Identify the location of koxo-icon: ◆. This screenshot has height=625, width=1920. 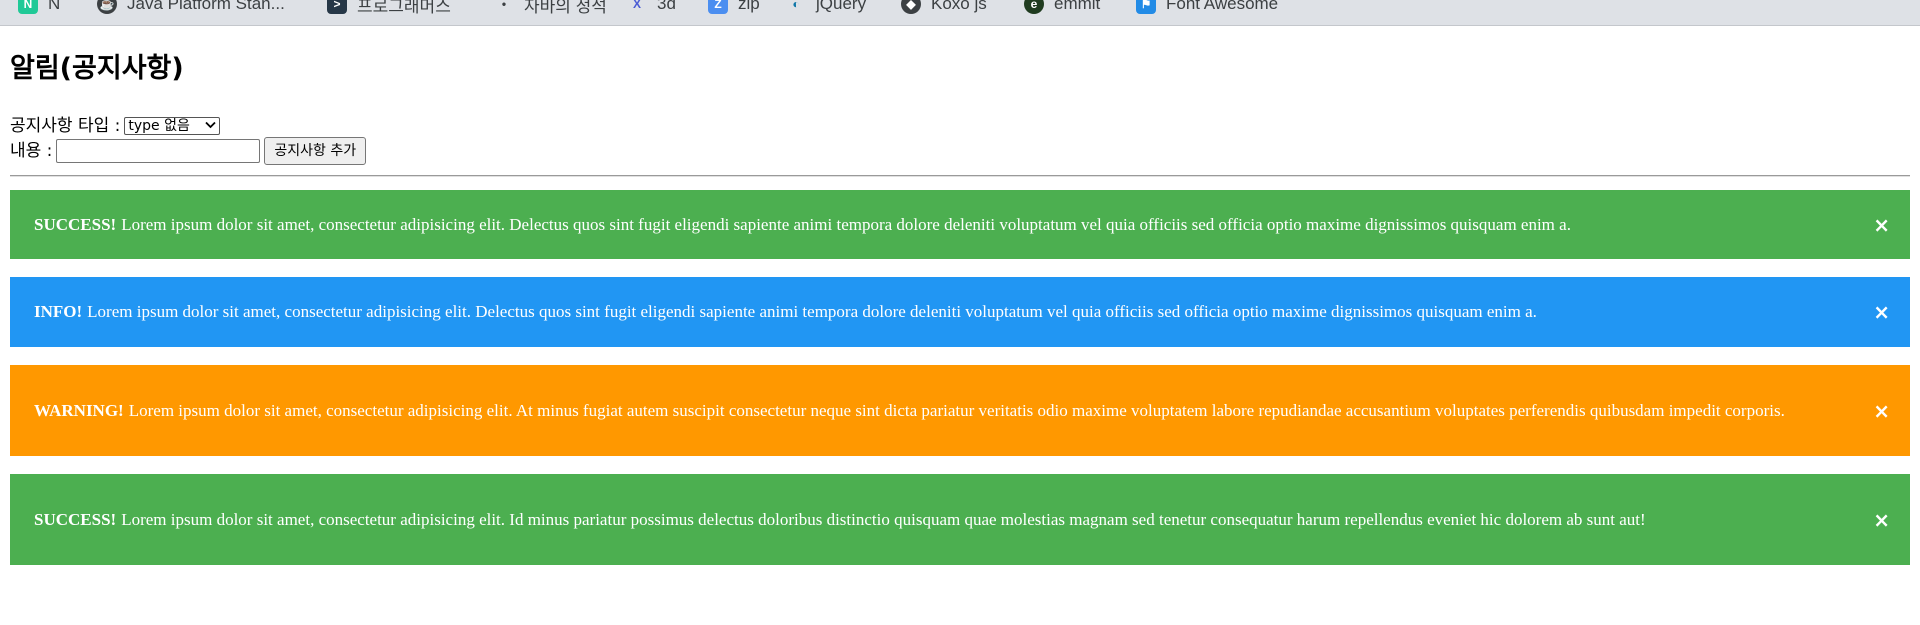
(911, 7).